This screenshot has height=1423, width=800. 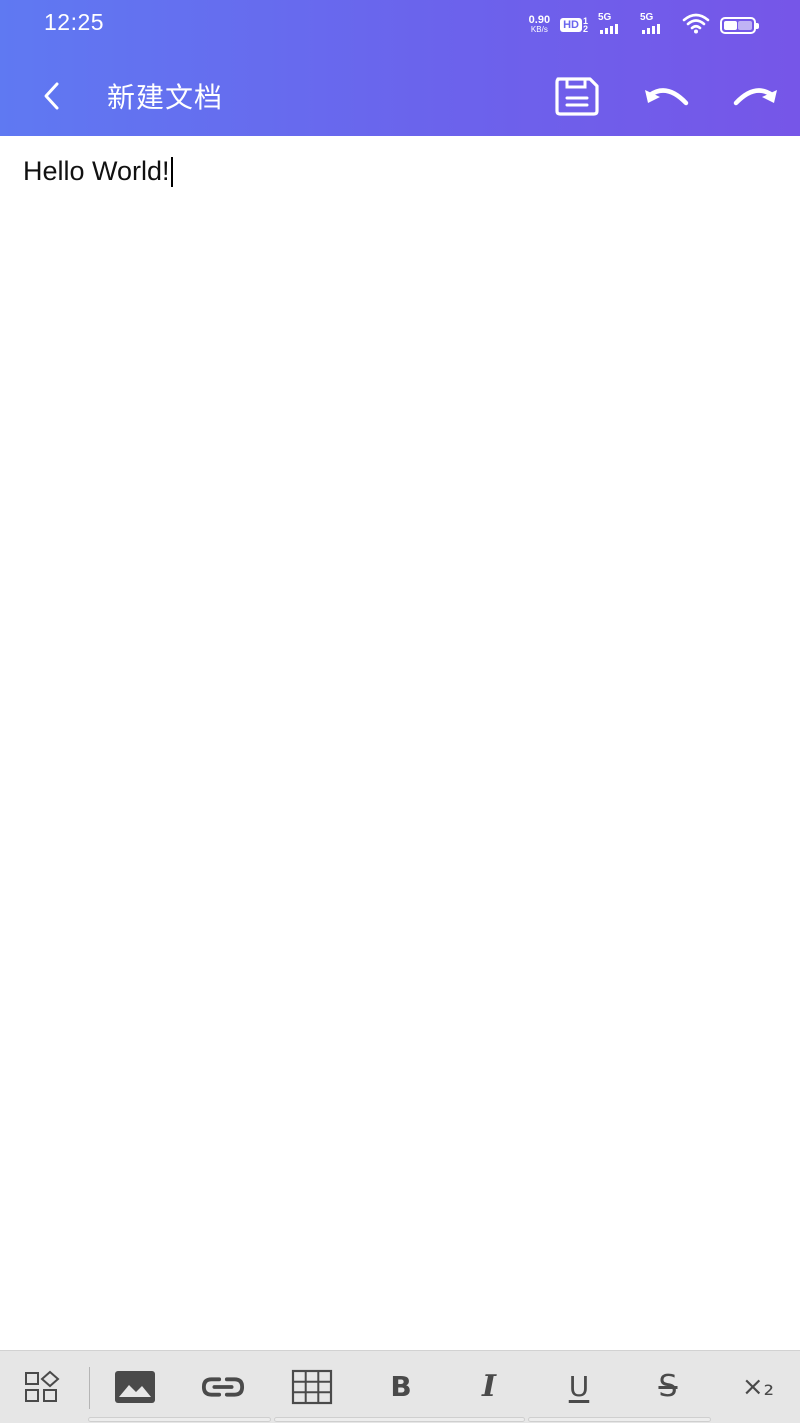 I want to click on save-icon, so click(x=577, y=96).